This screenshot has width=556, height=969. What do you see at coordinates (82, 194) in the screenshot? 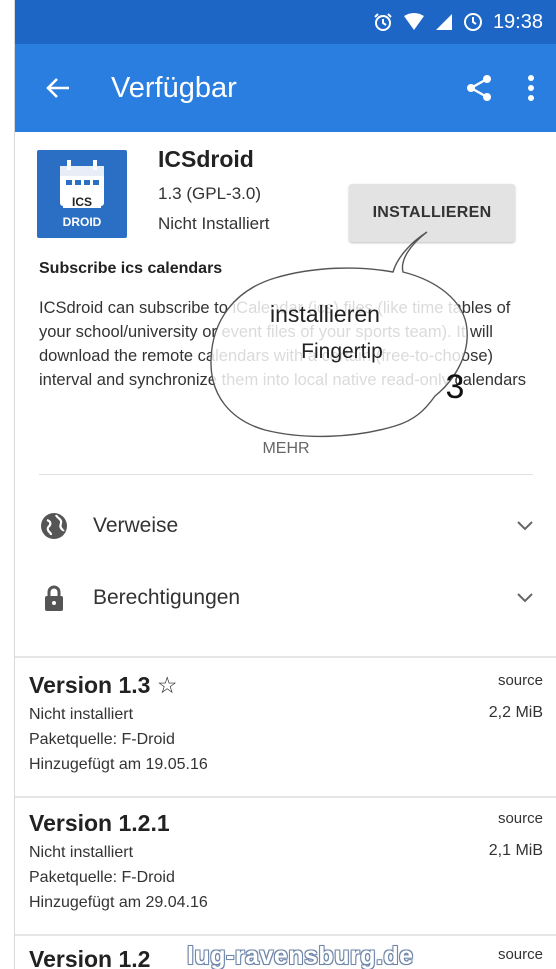
I see `app-icon: ICS DROID` at bounding box center [82, 194].